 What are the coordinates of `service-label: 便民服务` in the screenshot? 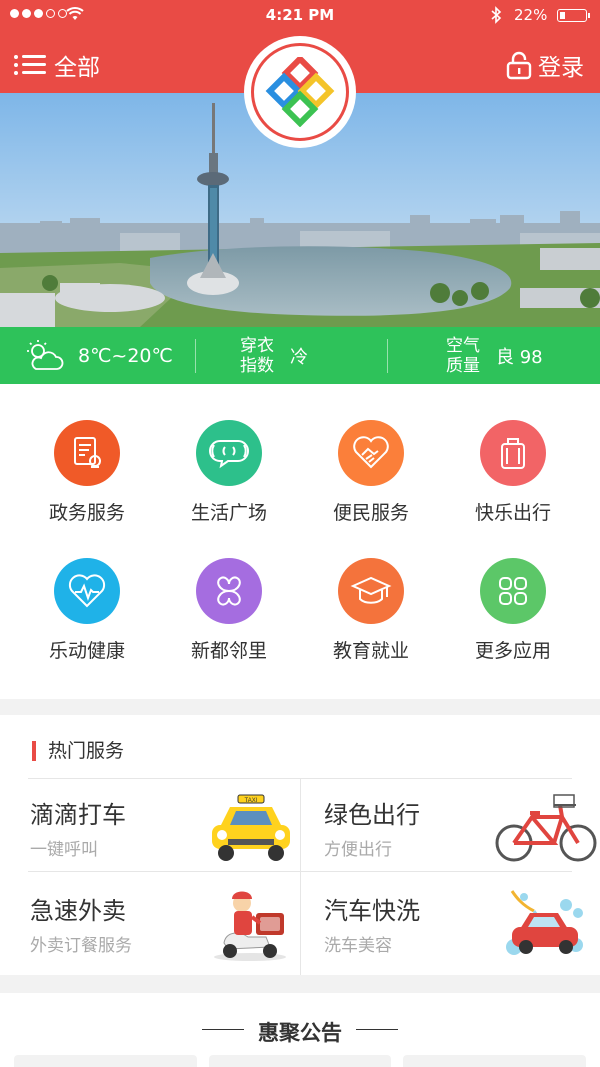 It's located at (370, 513).